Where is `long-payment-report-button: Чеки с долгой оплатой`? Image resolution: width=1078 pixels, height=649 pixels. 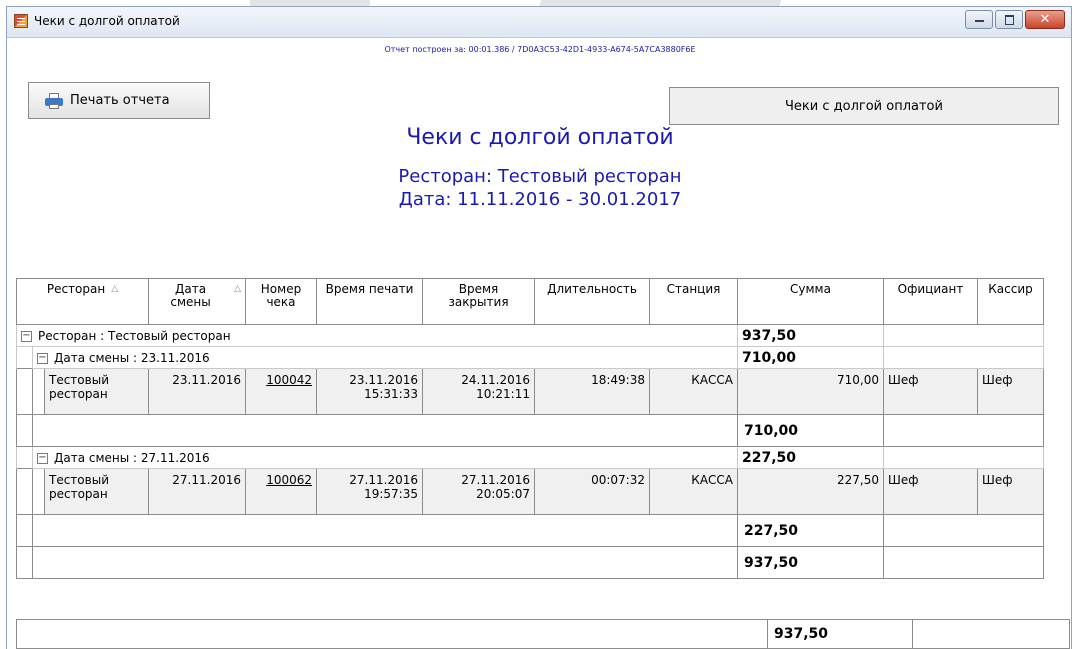 long-payment-report-button: Чеки с долгой оплатой is located at coordinates (864, 106).